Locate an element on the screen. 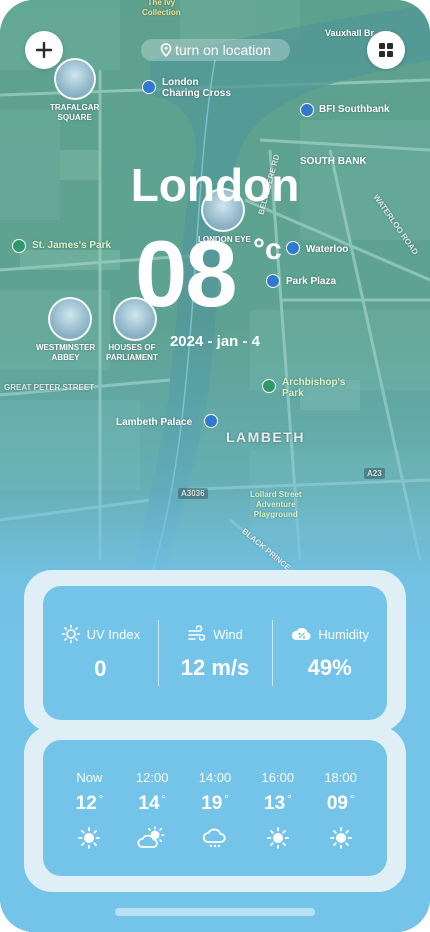  hour-temp-value: 13 is located at coordinates (275, 803).